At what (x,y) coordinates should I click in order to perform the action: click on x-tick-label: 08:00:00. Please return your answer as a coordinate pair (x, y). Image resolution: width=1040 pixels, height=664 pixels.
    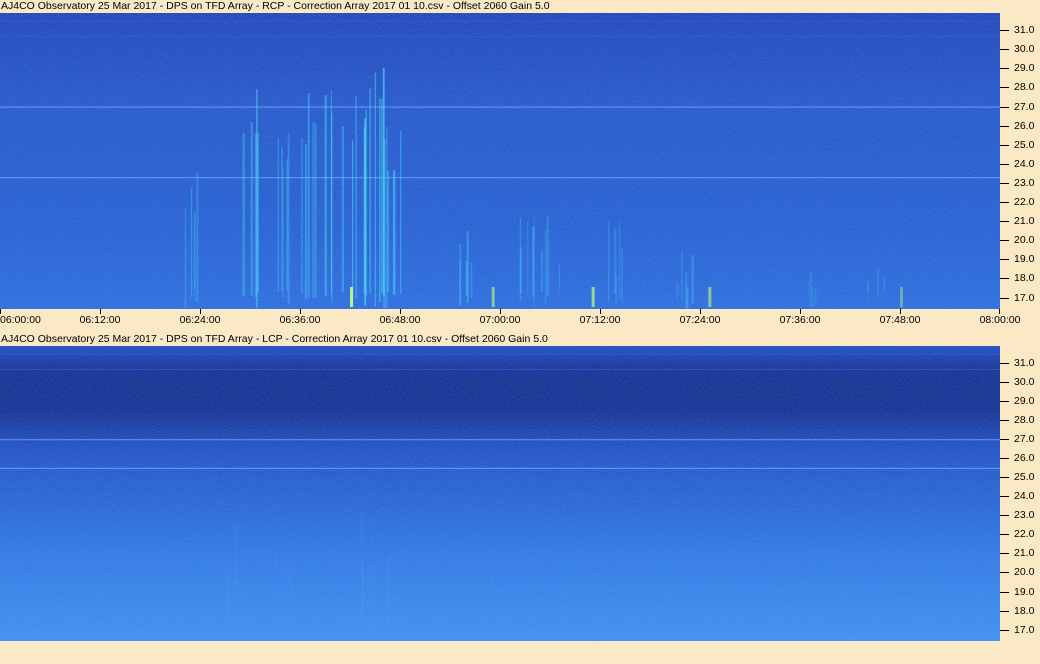
    Looking at the image, I should click on (1000, 320).